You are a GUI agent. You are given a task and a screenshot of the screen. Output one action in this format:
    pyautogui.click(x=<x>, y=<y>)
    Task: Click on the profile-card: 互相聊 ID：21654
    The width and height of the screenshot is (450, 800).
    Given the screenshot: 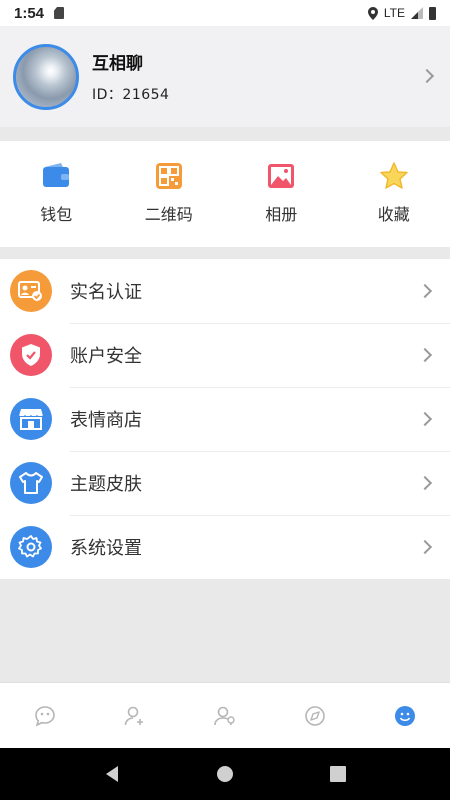 What is the action you would take?
    pyautogui.click(x=225, y=76)
    